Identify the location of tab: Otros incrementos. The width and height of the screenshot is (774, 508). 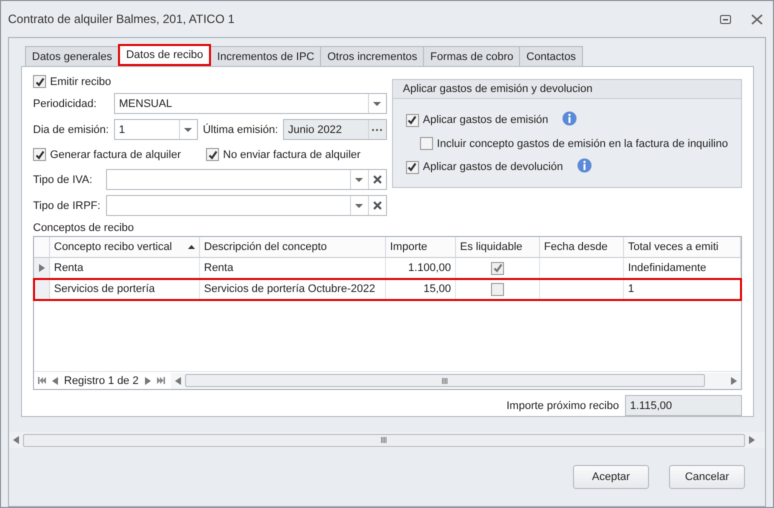
(372, 56).